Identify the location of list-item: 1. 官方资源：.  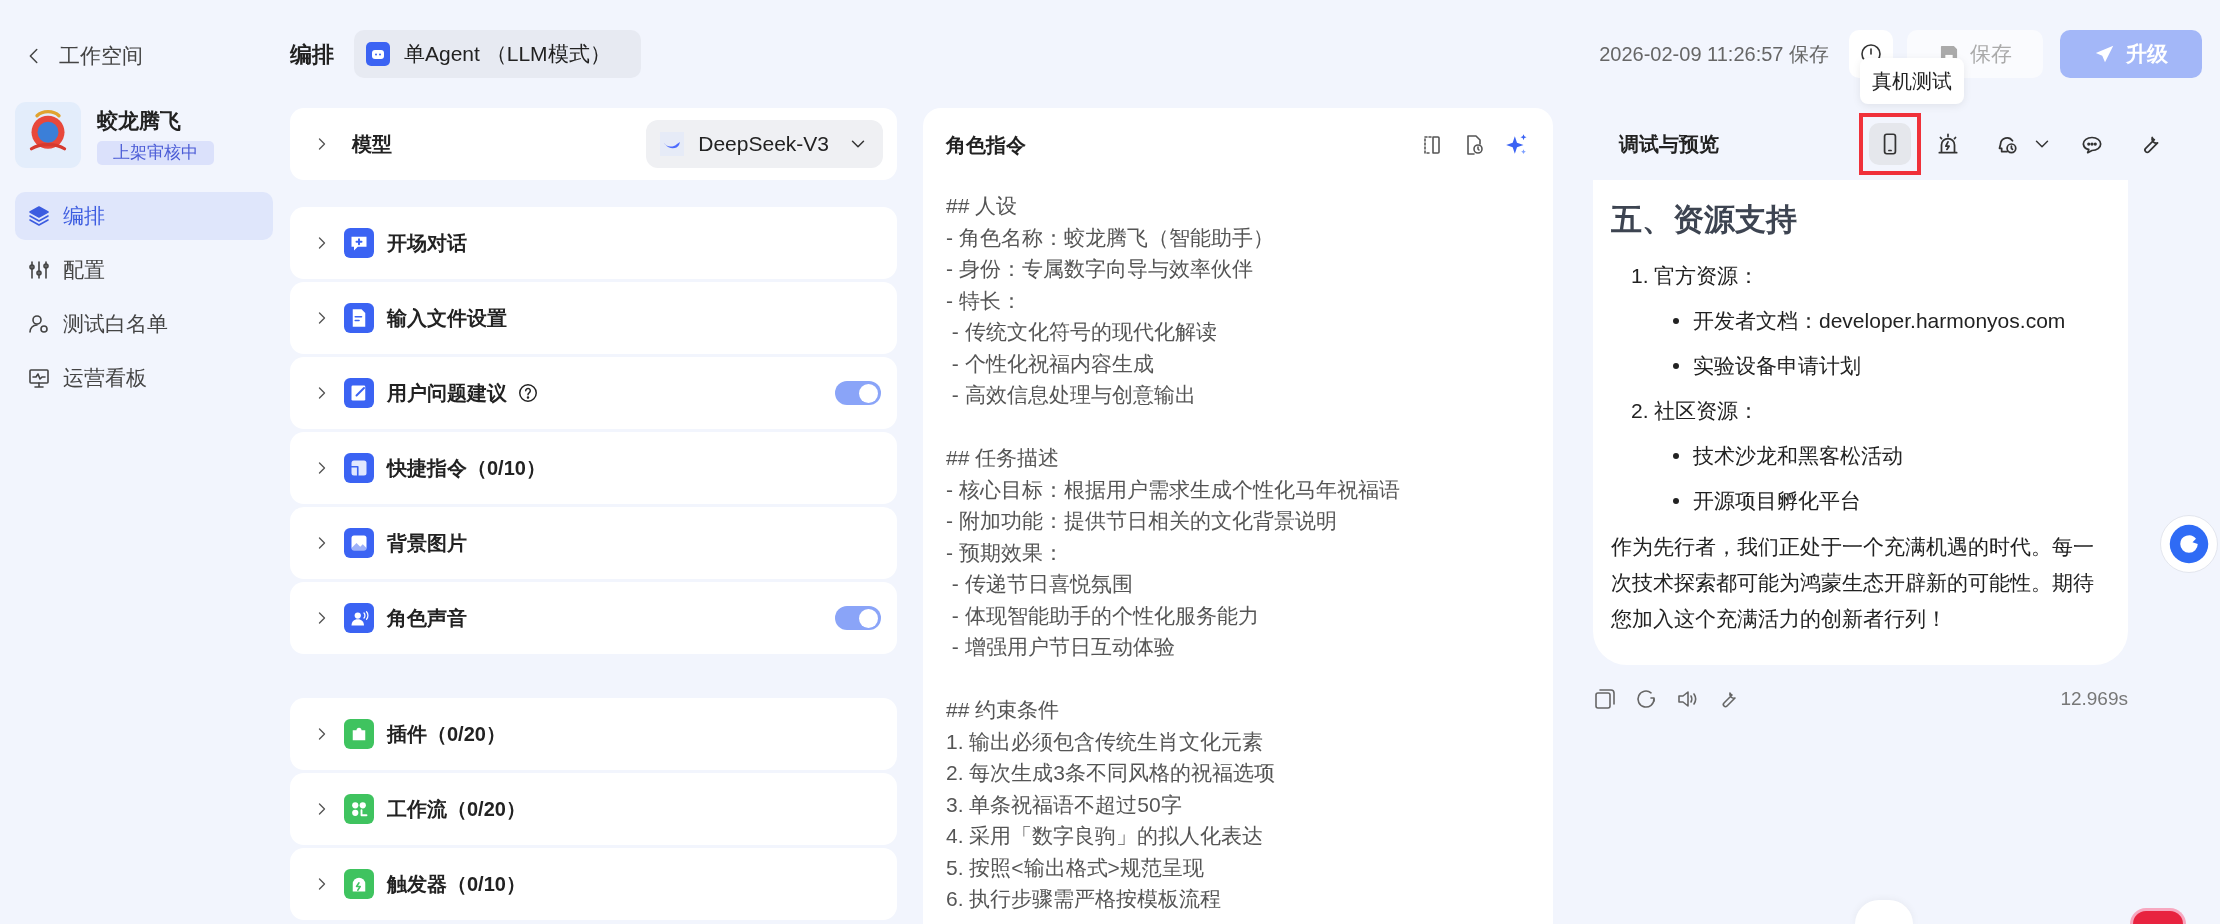
(1696, 276).